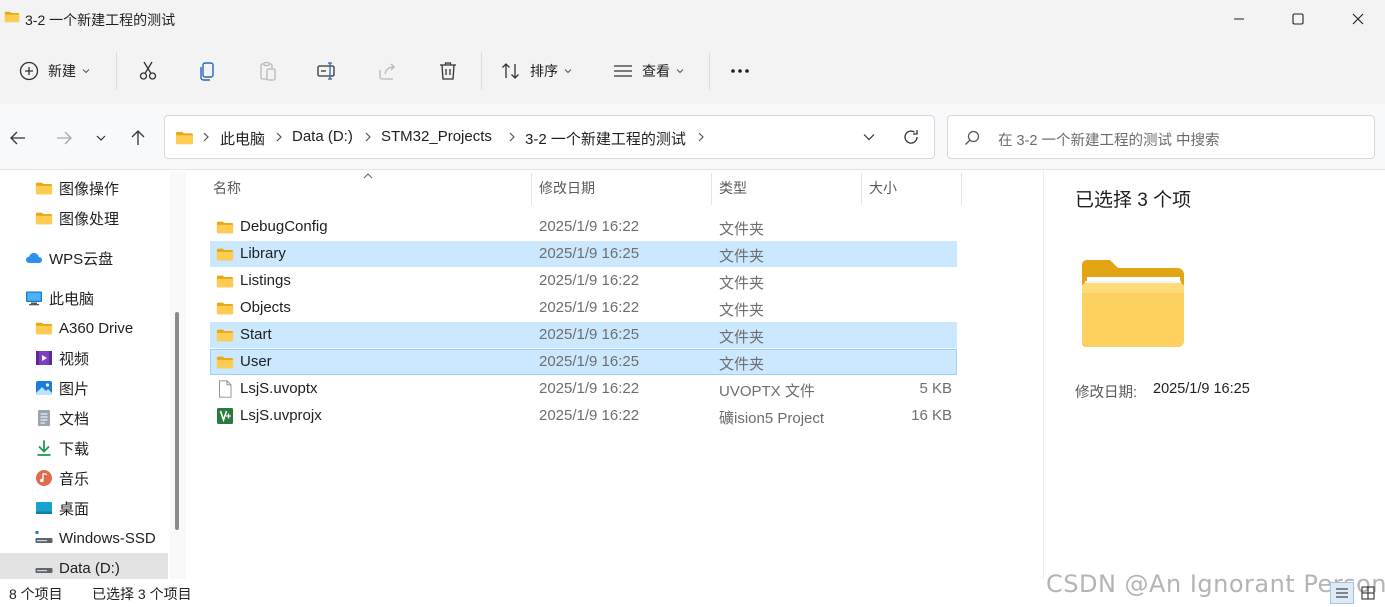 The height and width of the screenshot is (607, 1385). I want to click on maximize-icon, so click(1298, 19).